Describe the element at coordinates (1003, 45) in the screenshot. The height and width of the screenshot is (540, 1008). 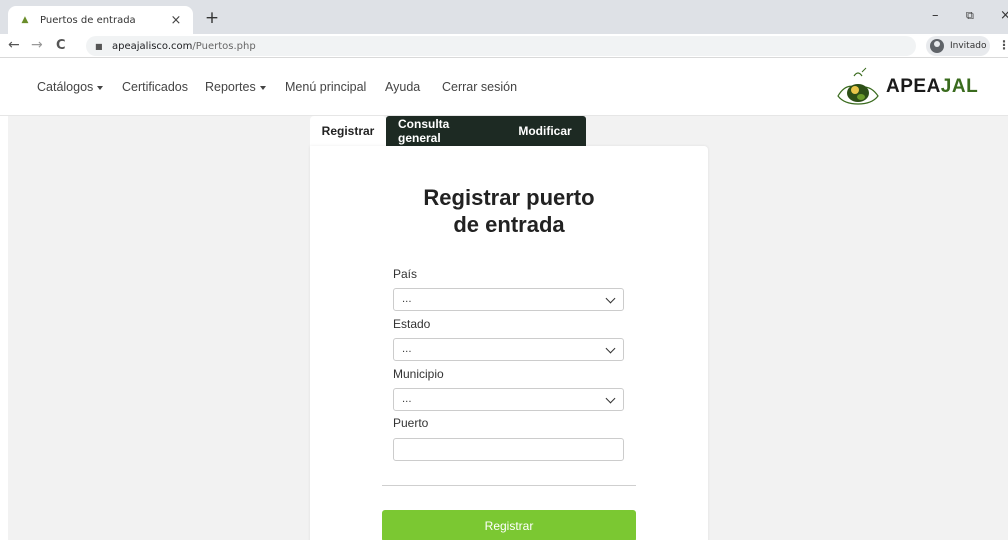
I see `more-menu-icon: ⋮` at that location.